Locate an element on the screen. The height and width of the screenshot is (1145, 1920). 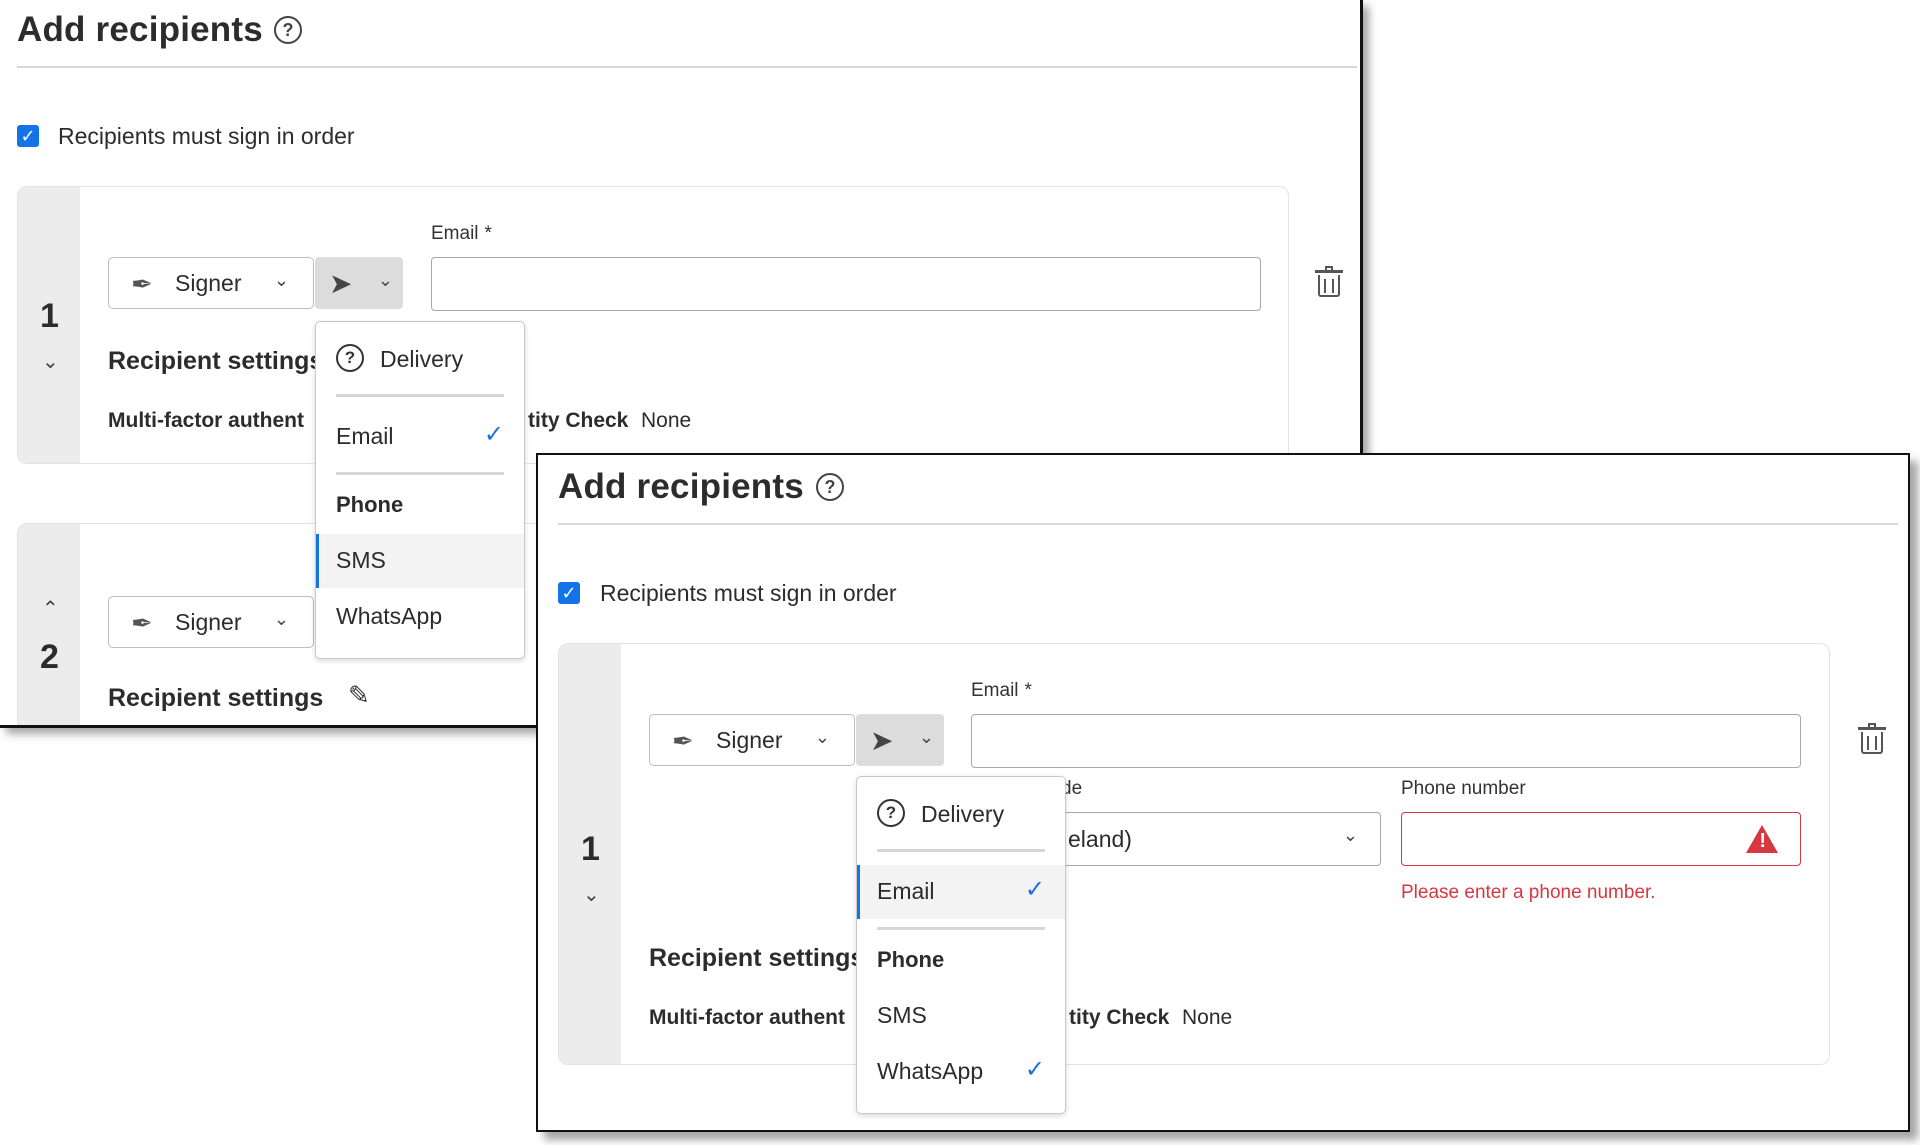
chevron-up-icon: ⌃ is located at coordinates (50, 608).